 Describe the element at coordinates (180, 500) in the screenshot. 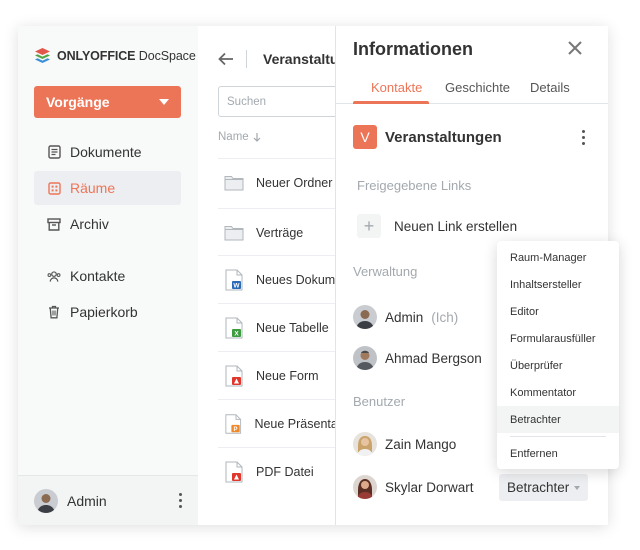

I see `more-options-icon` at that location.